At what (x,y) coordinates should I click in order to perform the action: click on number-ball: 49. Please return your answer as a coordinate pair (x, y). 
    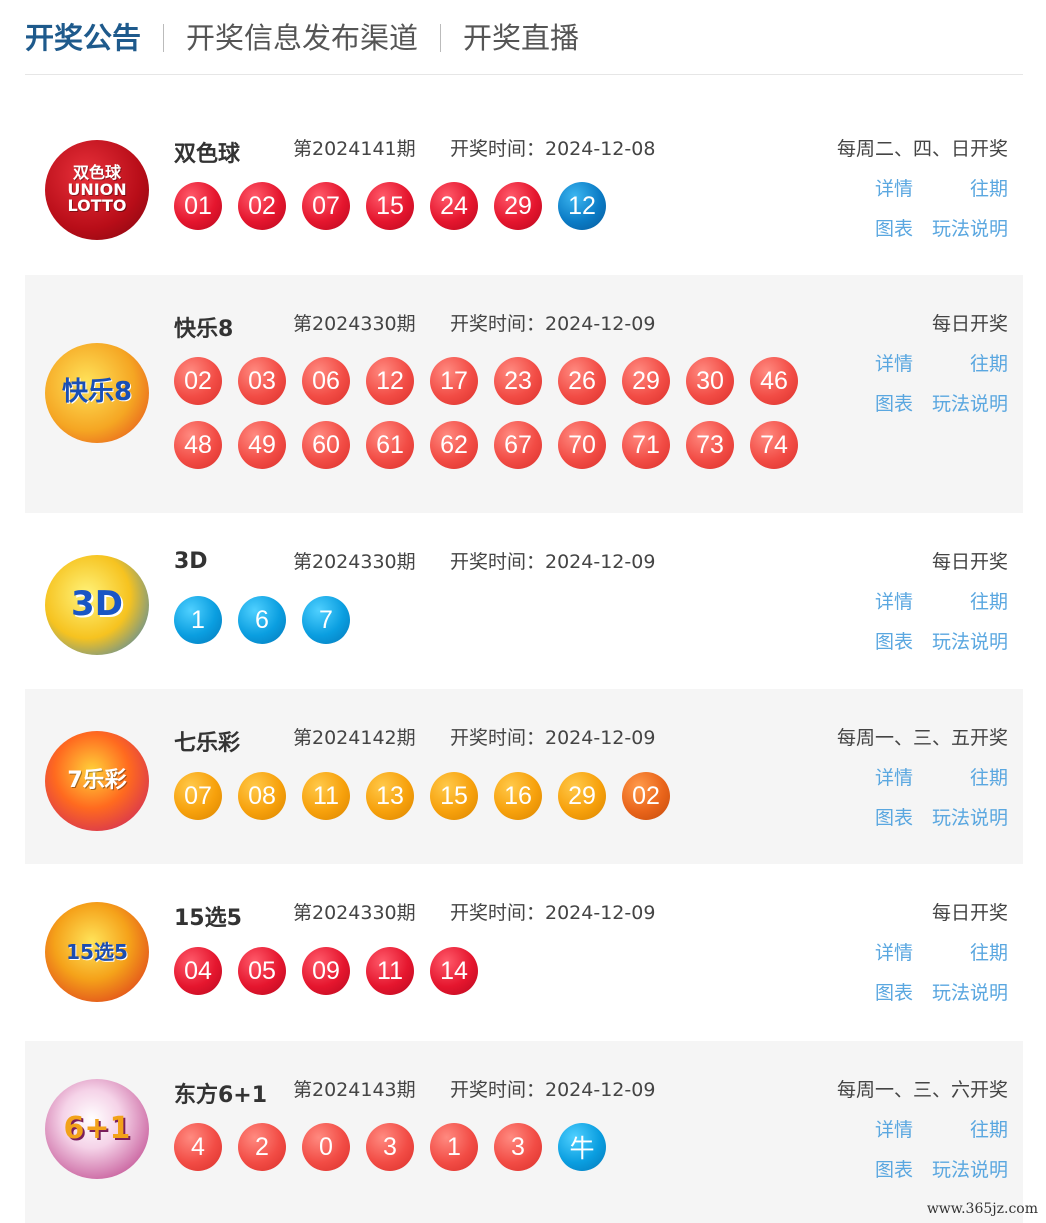
    Looking at the image, I should click on (262, 445).